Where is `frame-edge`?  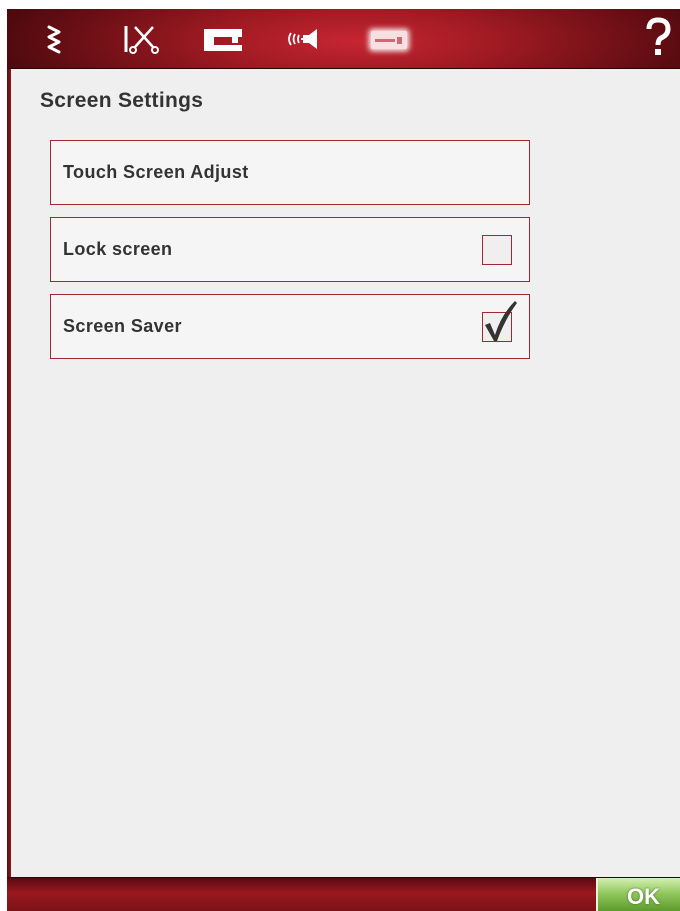
frame-edge is located at coordinates (9, 460).